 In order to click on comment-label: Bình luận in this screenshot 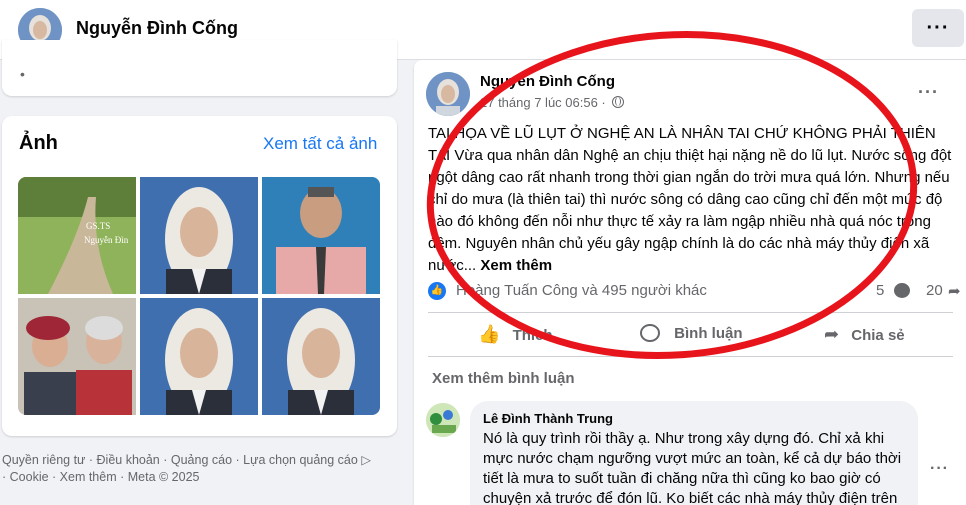, I will do `click(708, 333)`.